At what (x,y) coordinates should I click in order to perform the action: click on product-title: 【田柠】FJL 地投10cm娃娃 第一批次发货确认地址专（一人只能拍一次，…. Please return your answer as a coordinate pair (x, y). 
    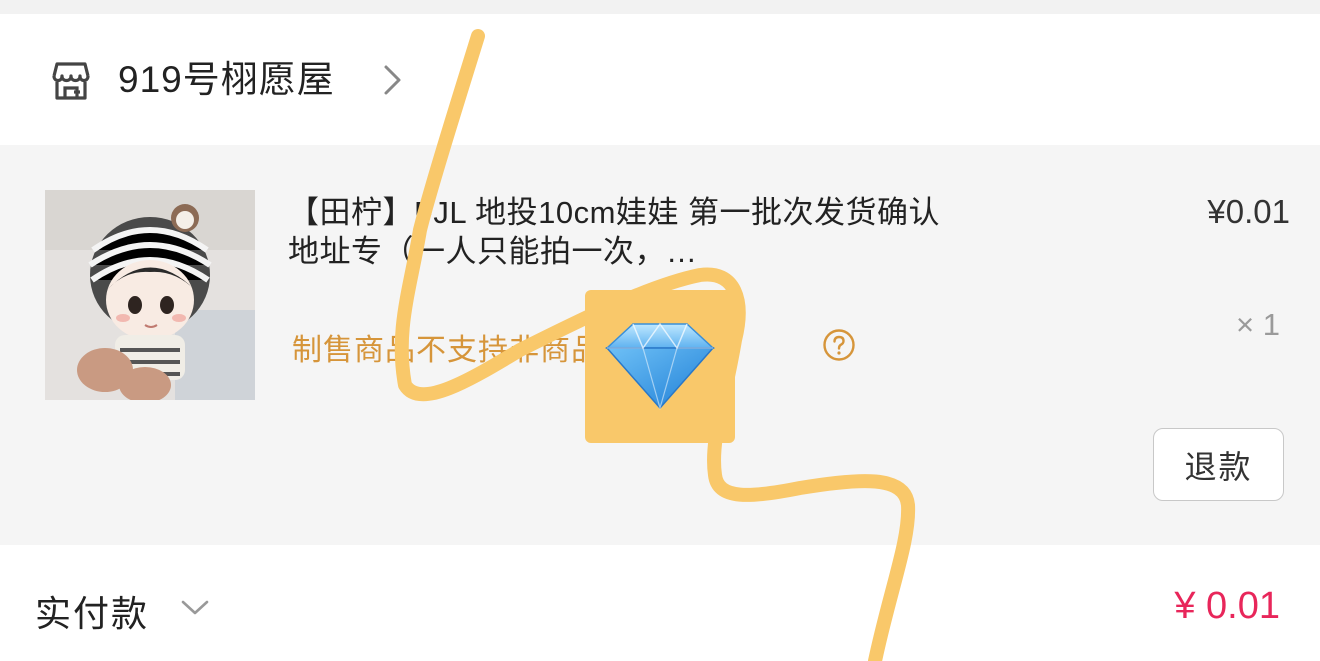
    Looking at the image, I should click on (618, 232).